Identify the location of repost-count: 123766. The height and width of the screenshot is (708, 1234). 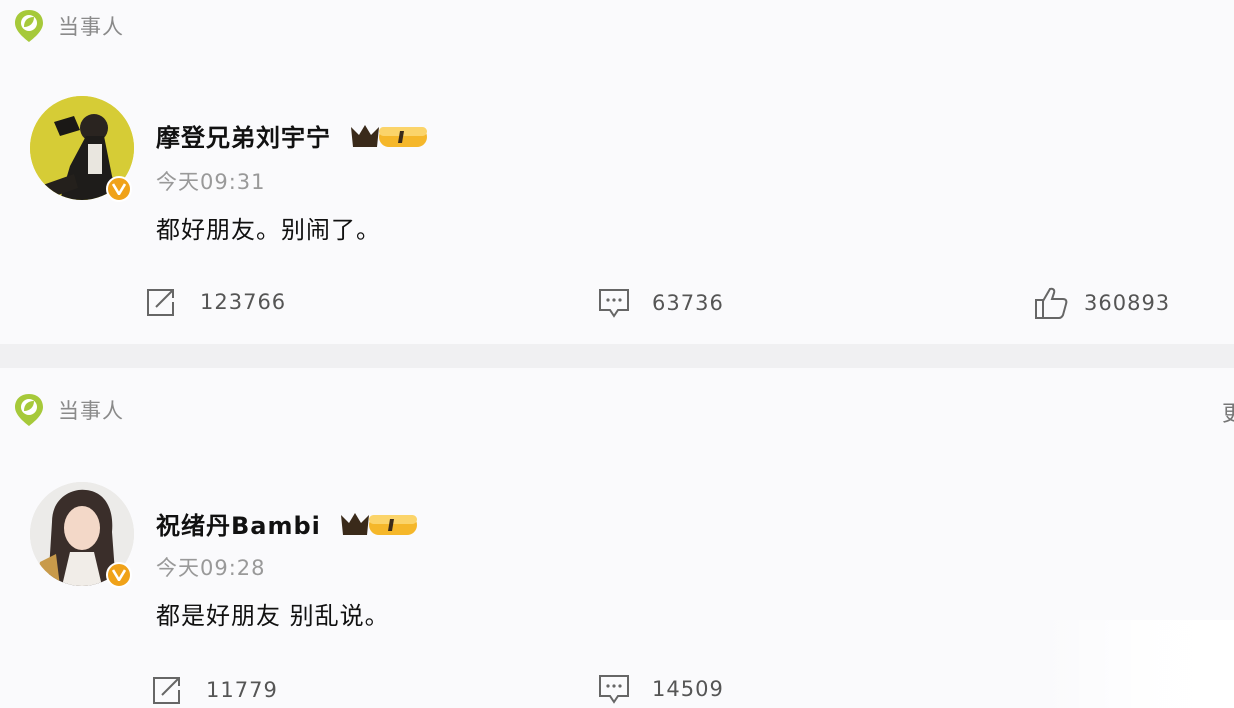
(243, 302).